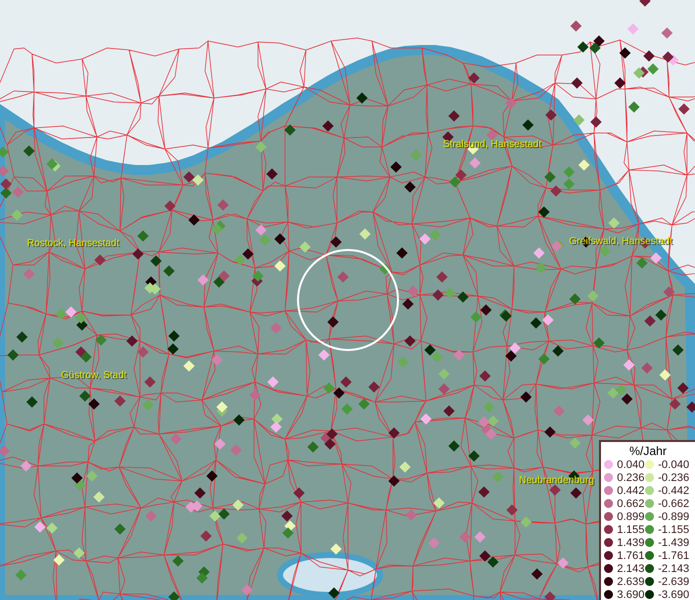  I want to click on legend-value: 0.040, so click(631, 464).